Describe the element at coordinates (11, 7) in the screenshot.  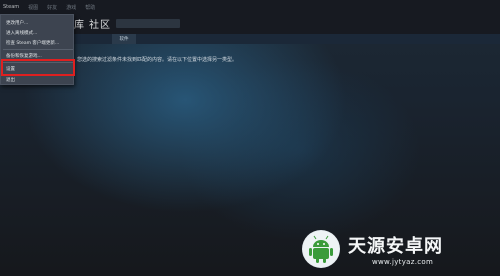
I see `menu-steam: Steam` at that location.